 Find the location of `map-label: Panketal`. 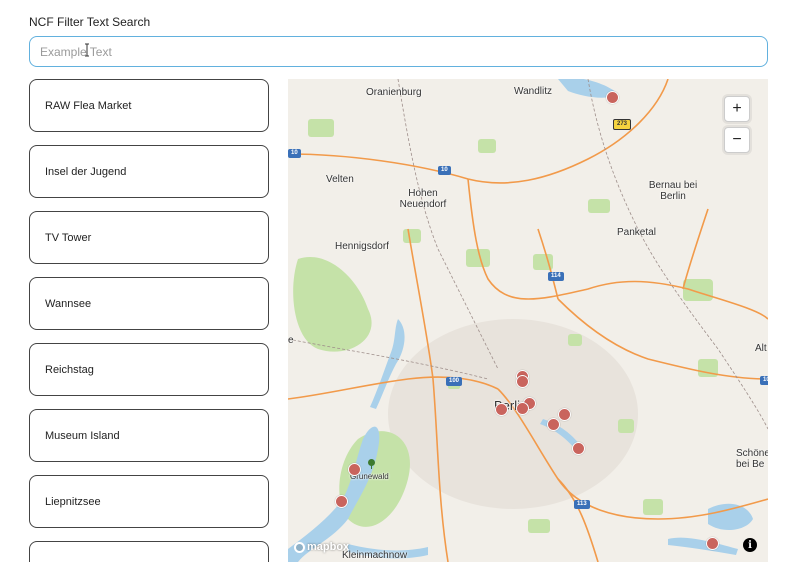

map-label: Panketal is located at coordinates (636, 232).